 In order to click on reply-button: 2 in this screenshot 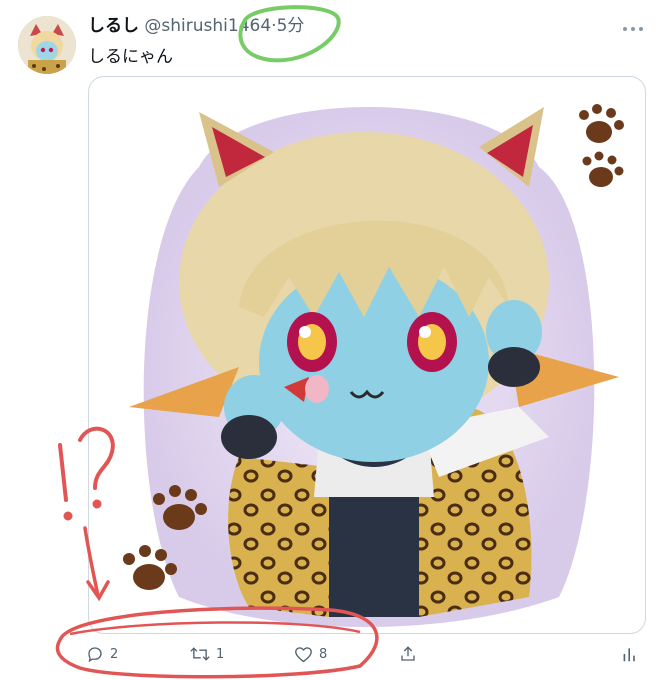, I will do `click(102, 654)`.